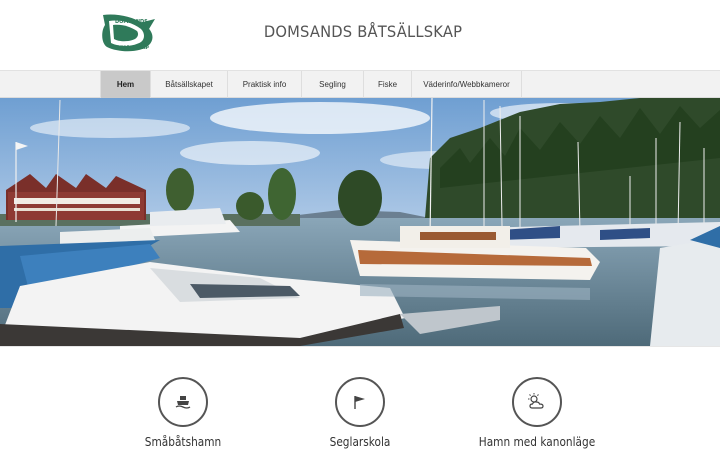 The image size is (720, 450). What do you see at coordinates (125, 84) in the screenshot?
I see `nav-item-hem: Hem` at bounding box center [125, 84].